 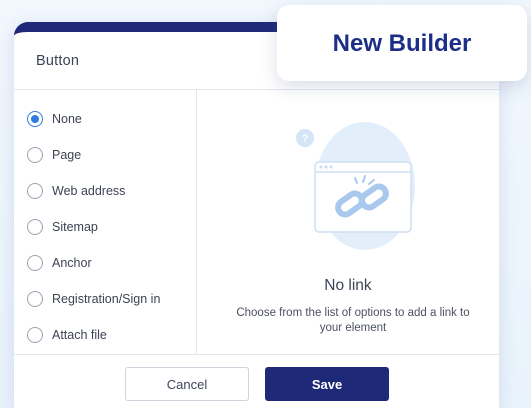 I want to click on option-label: Page, so click(x=67, y=155).